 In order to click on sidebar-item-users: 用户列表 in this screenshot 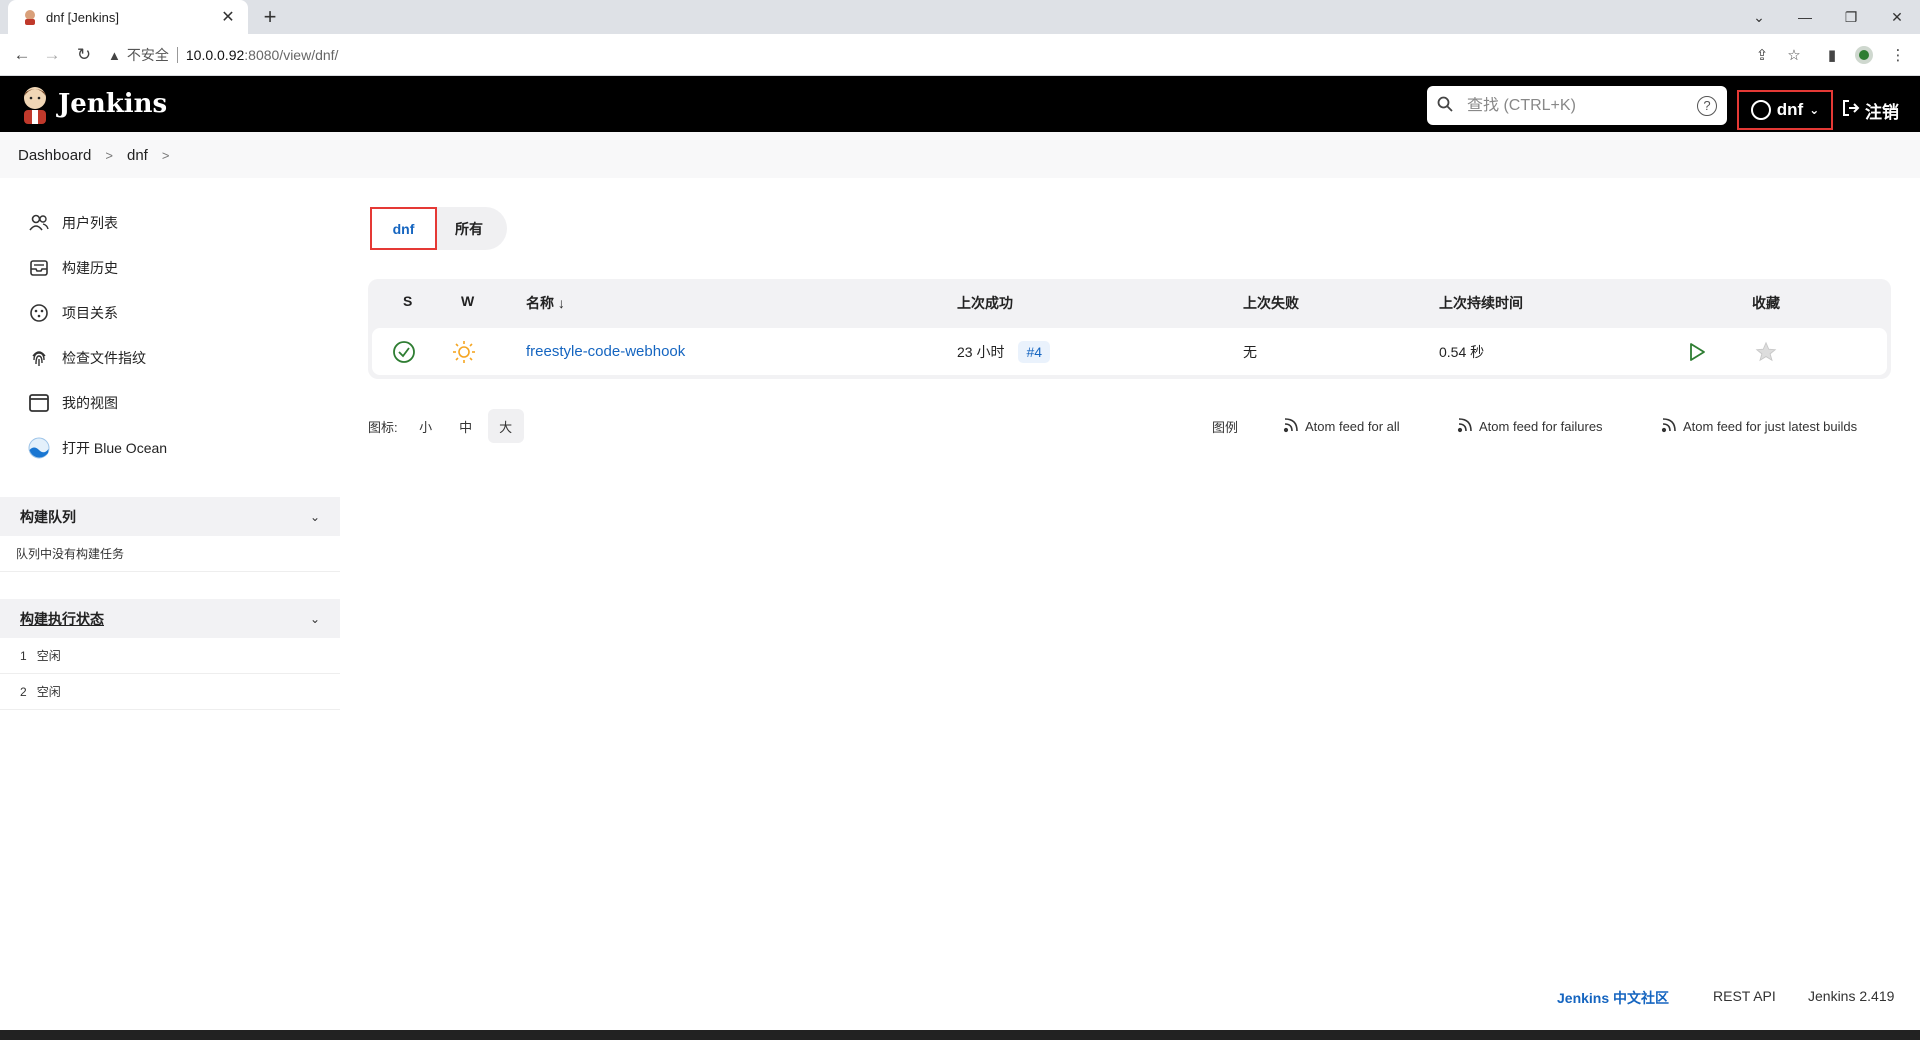, I will do `click(170, 222)`.